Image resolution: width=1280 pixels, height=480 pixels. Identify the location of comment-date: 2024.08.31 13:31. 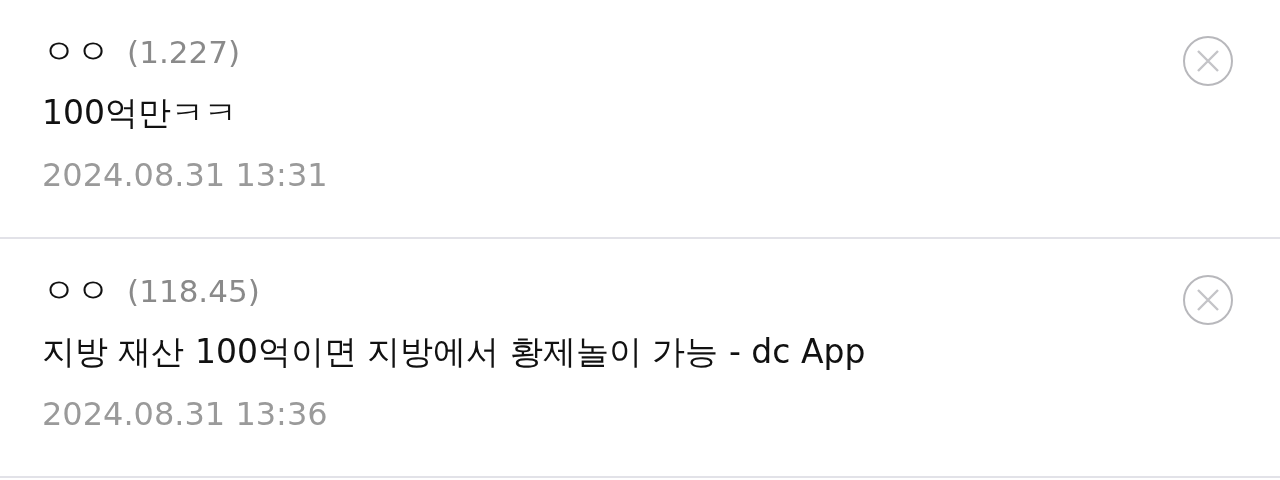
(185, 175).